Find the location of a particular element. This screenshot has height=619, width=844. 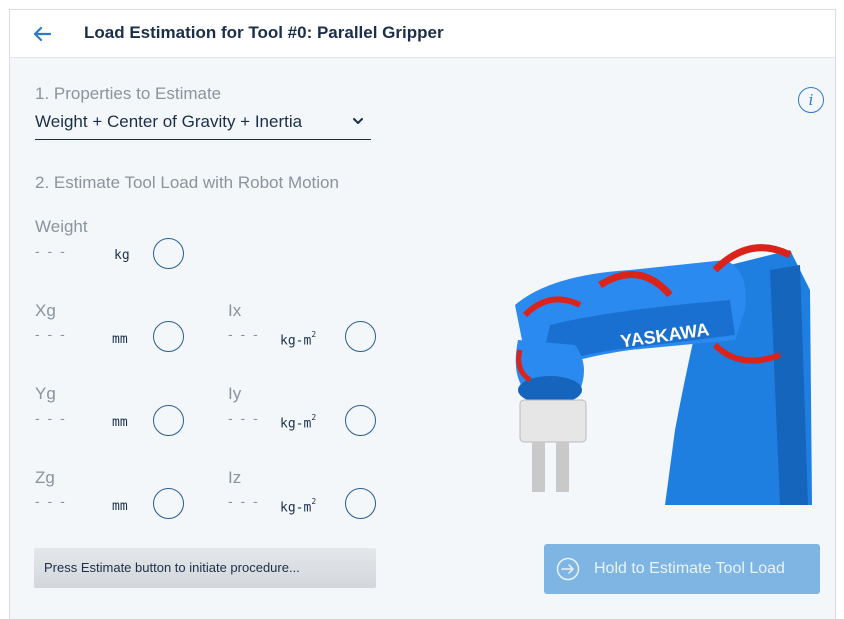

ix-value: - - - is located at coordinates (244, 334).